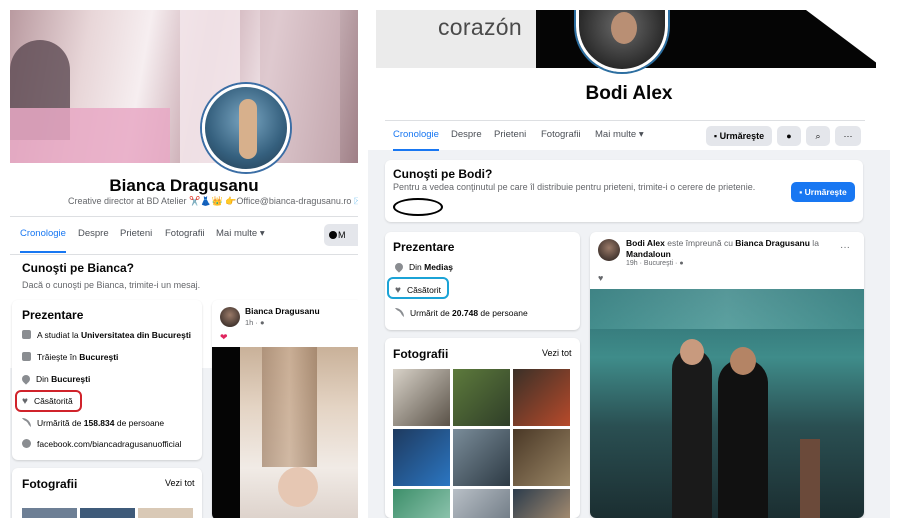  I want to click on post-time: 19h · Bucureşti · ●, so click(655, 263).